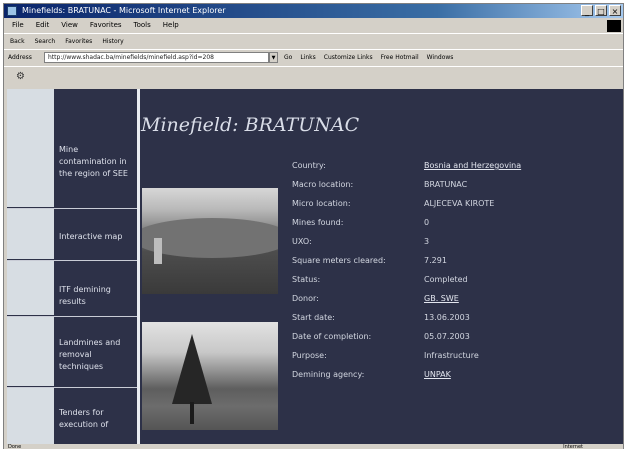 The height and width of the screenshot is (452, 627). I want to click on detail-row: Micro location: ALJECEVA KIROTE, so click(452, 203).